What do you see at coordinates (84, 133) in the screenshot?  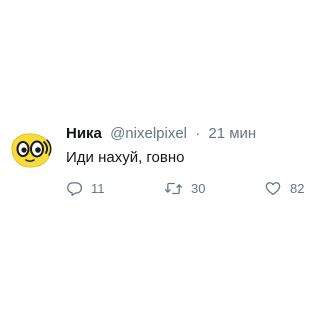 I see `author-display-name: Ника` at bounding box center [84, 133].